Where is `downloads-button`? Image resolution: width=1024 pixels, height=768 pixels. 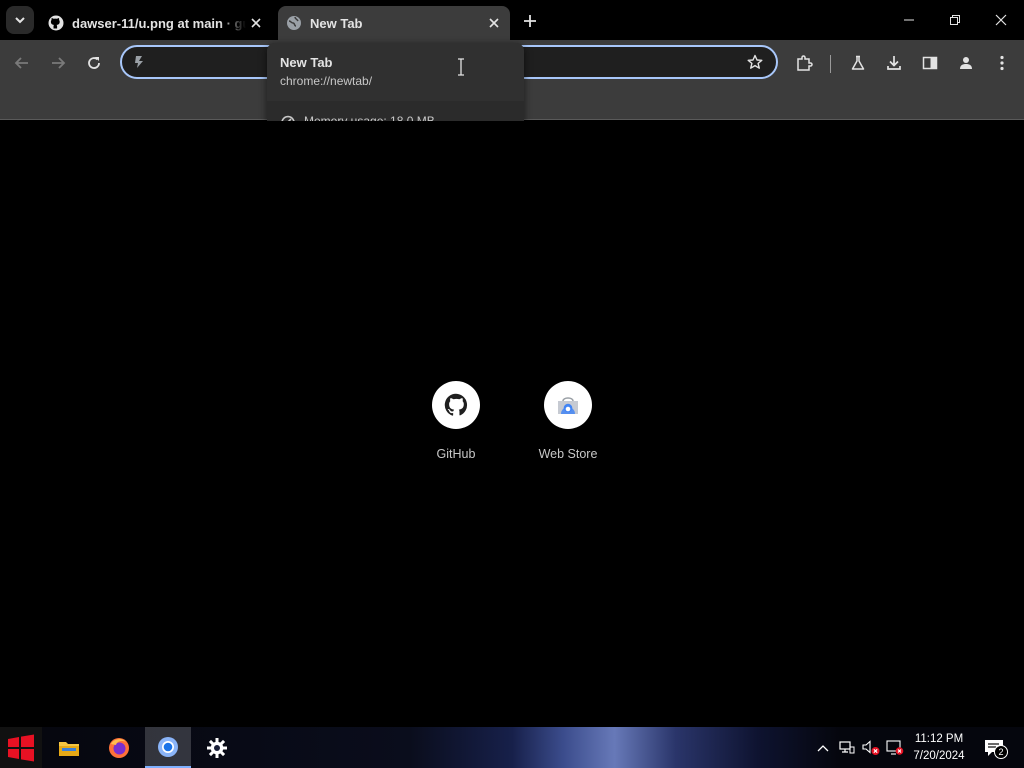
downloads-button is located at coordinates (894, 63).